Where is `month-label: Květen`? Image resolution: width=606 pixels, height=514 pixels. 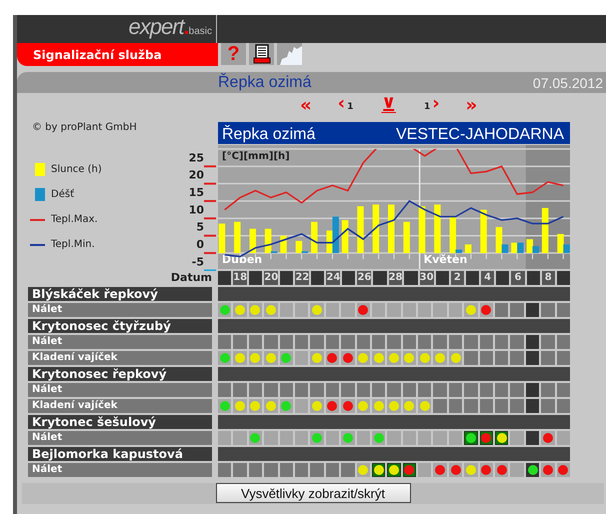
month-label: Květen is located at coordinates (446, 259).